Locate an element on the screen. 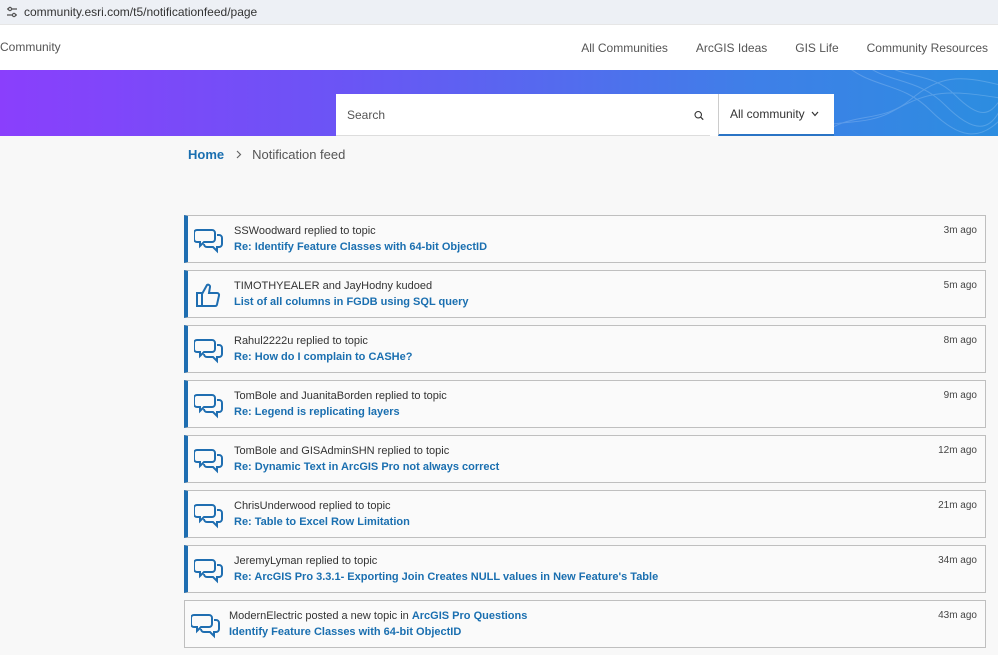  breadcrumb-current: Notification feed is located at coordinates (299, 154).